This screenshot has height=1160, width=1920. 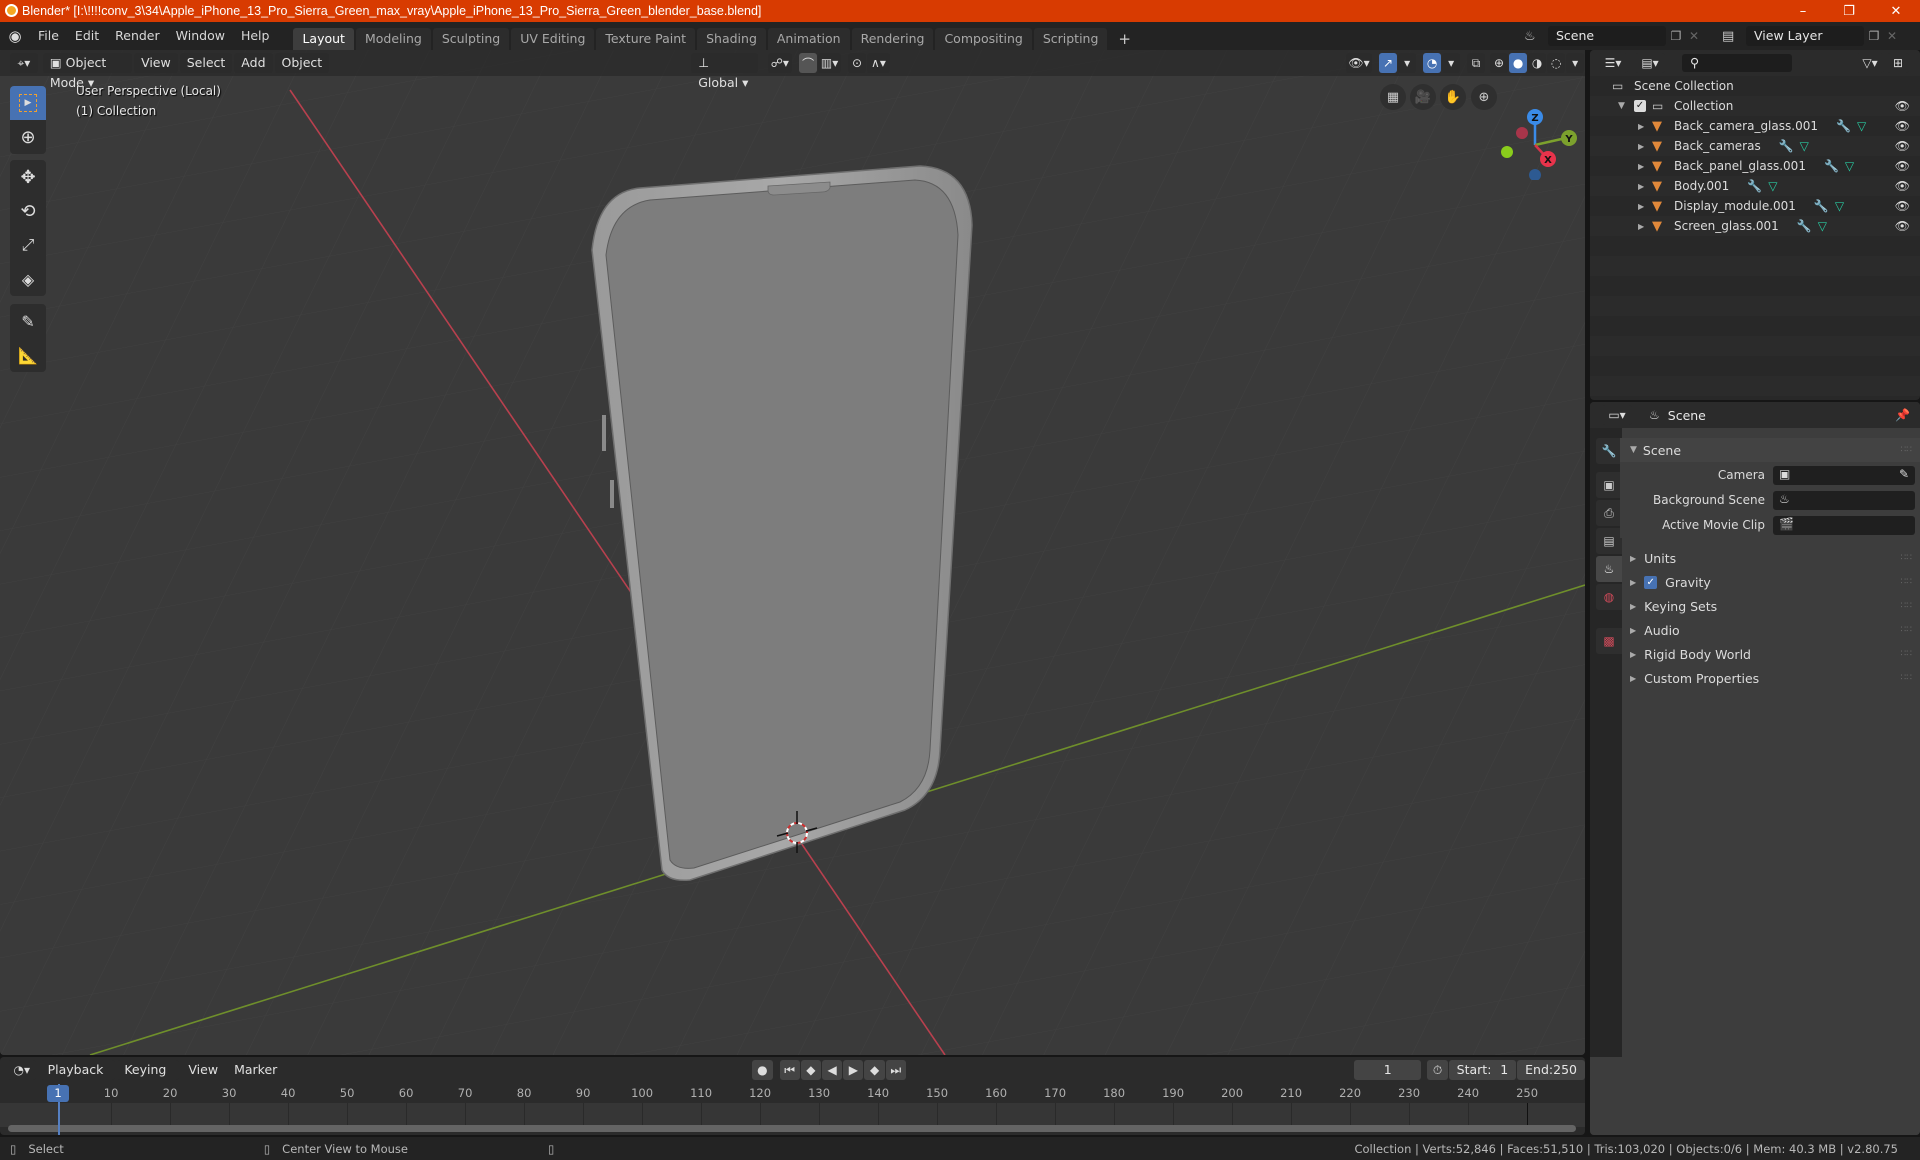 What do you see at coordinates (1437, 1070) in the screenshot?
I see `stopwatch-icon: ⏱` at bounding box center [1437, 1070].